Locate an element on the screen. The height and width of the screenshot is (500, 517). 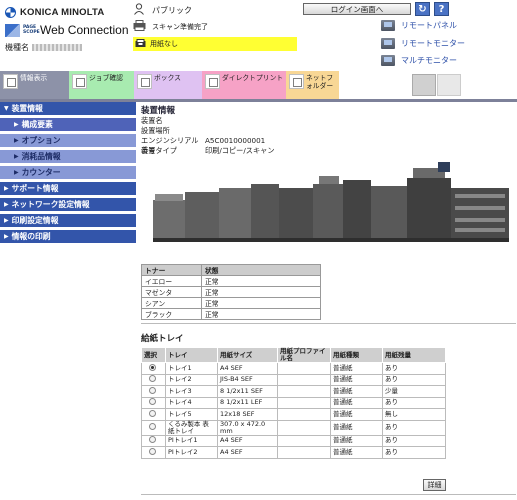
sidebar-item-network-settings: ▶ ネットワーク設定情報 is located at coordinates (68, 205).